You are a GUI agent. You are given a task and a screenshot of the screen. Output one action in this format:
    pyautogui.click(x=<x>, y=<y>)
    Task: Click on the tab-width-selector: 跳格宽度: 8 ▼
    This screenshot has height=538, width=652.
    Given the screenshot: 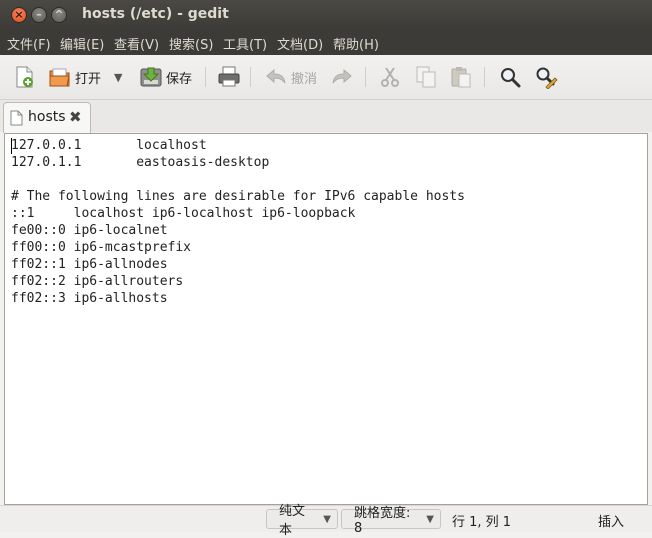 What is the action you would take?
    pyautogui.click(x=391, y=521)
    